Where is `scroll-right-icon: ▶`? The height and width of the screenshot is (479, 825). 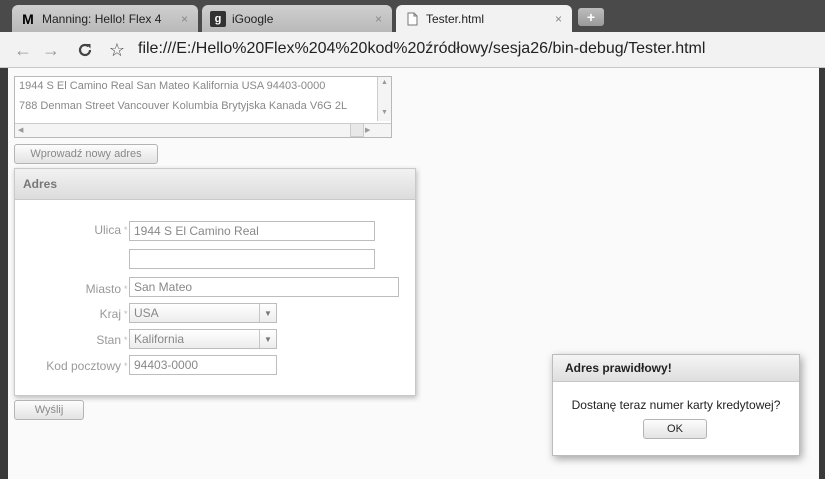 scroll-right-icon: ▶ is located at coordinates (367, 130).